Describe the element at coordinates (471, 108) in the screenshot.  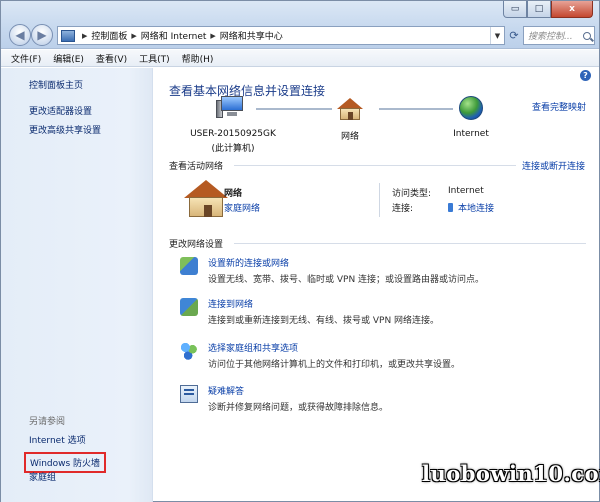
I see `internet-globe-icon` at that location.